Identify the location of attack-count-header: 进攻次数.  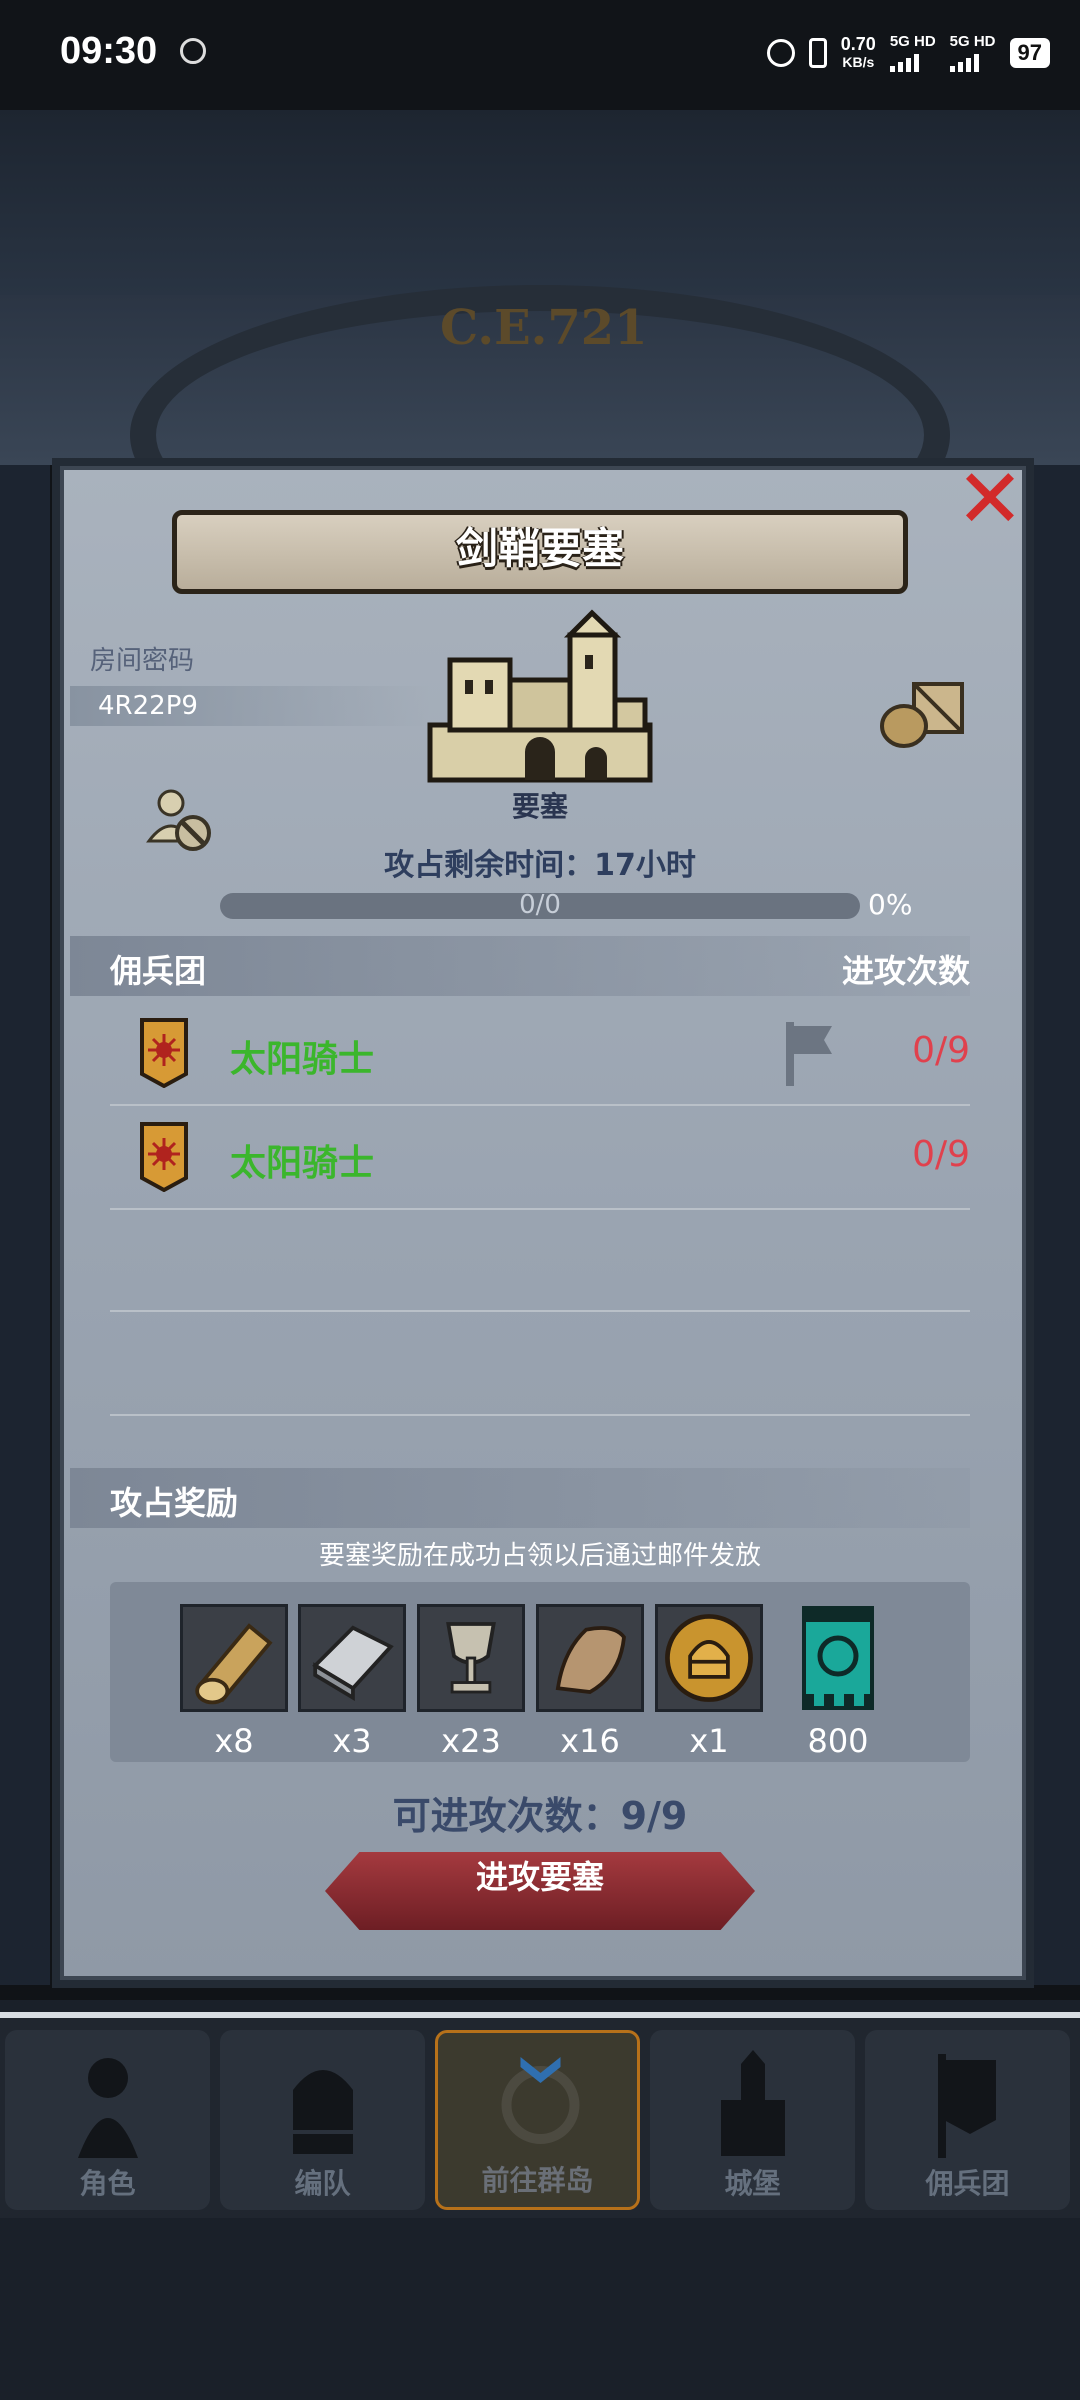
(905, 971).